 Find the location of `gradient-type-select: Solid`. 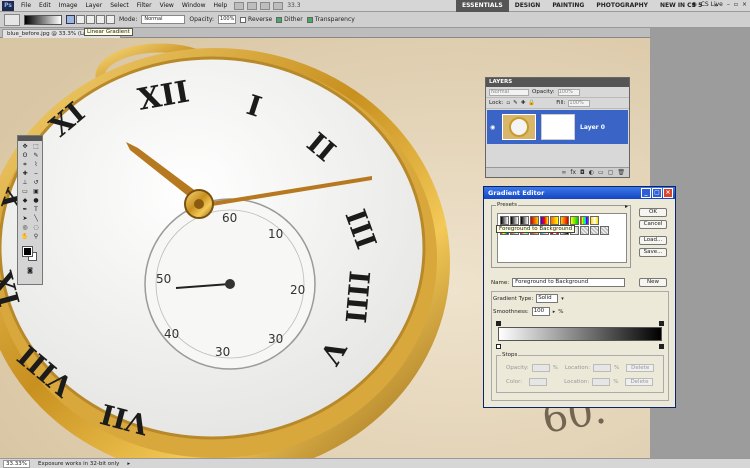

gradient-type-select: Solid is located at coordinates (547, 298).